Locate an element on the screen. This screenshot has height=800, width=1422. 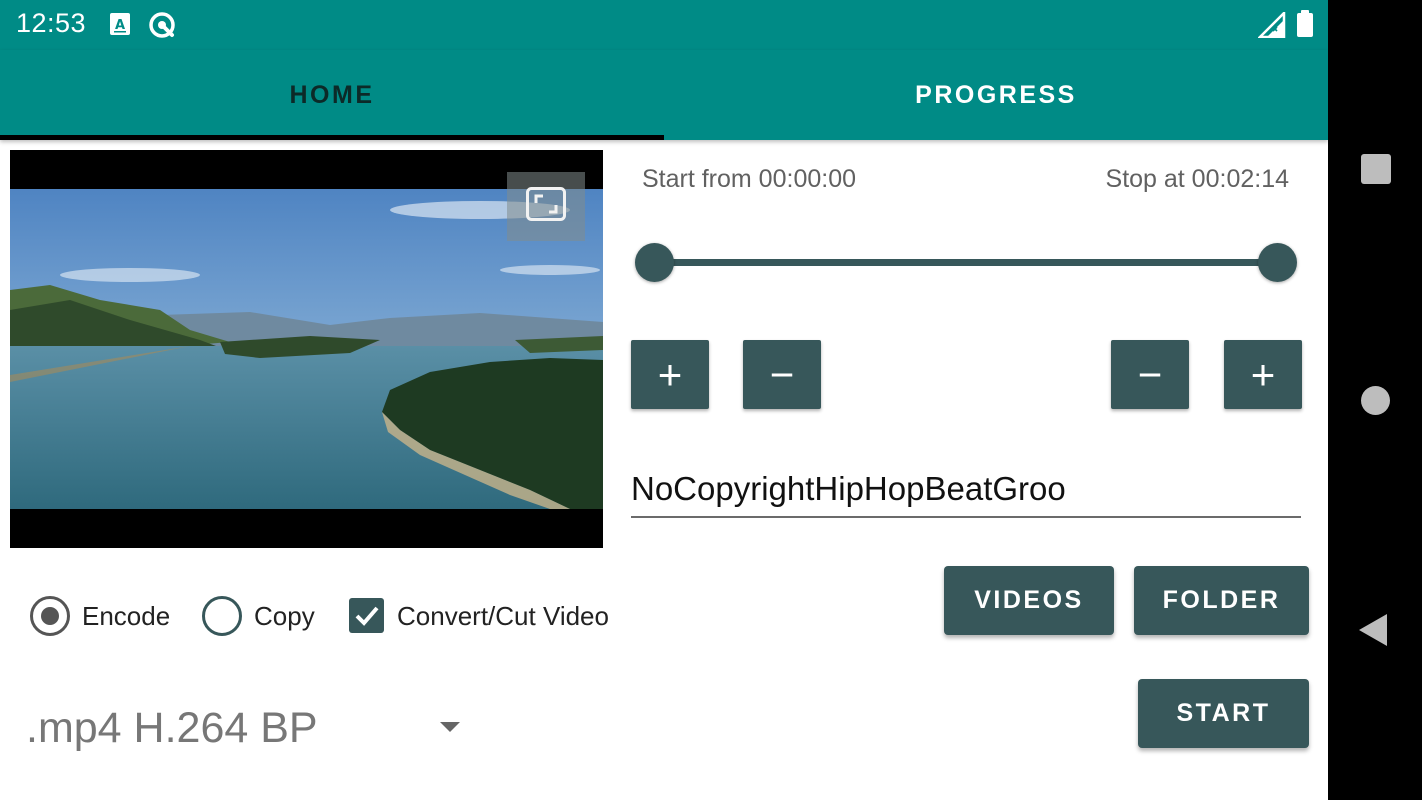
sync-notification-icon is located at coordinates (162, 27).